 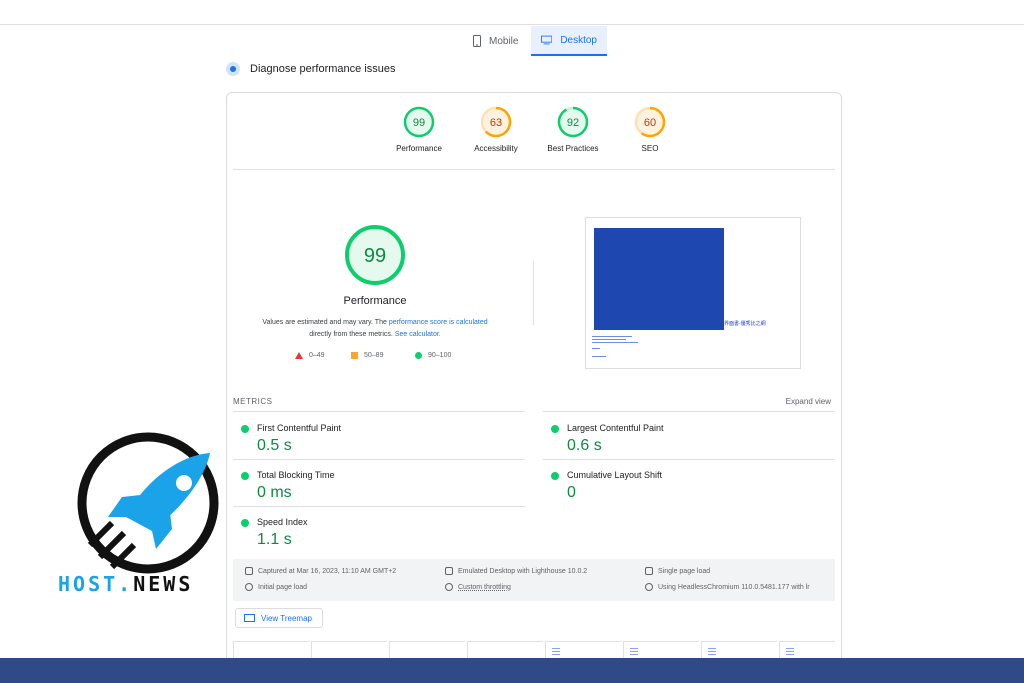 What do you see at coordinates (477, 41) in the screenshot?
I see `phone-icon` at bounding box center [477, 41].